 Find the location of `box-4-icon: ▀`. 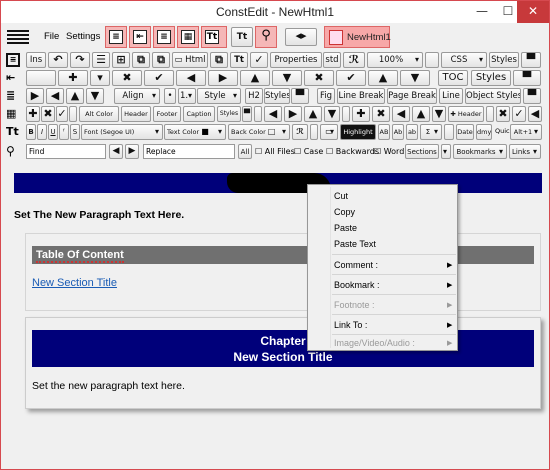

box-4-icon: ▀ is located at coordinates (532, 96).